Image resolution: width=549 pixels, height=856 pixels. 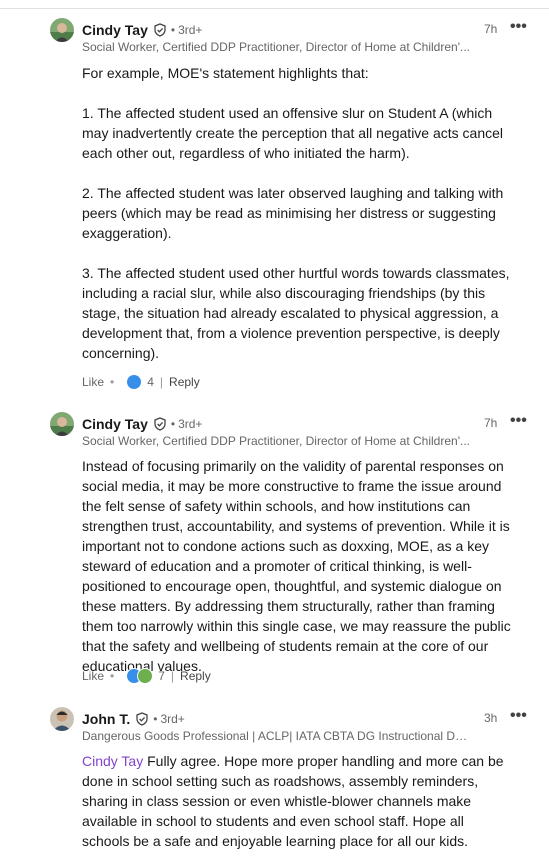 What do you see at coordinates (161, 676) in the screenshot?
I see `reaction-count: 7` at bounding box center [161, 676].